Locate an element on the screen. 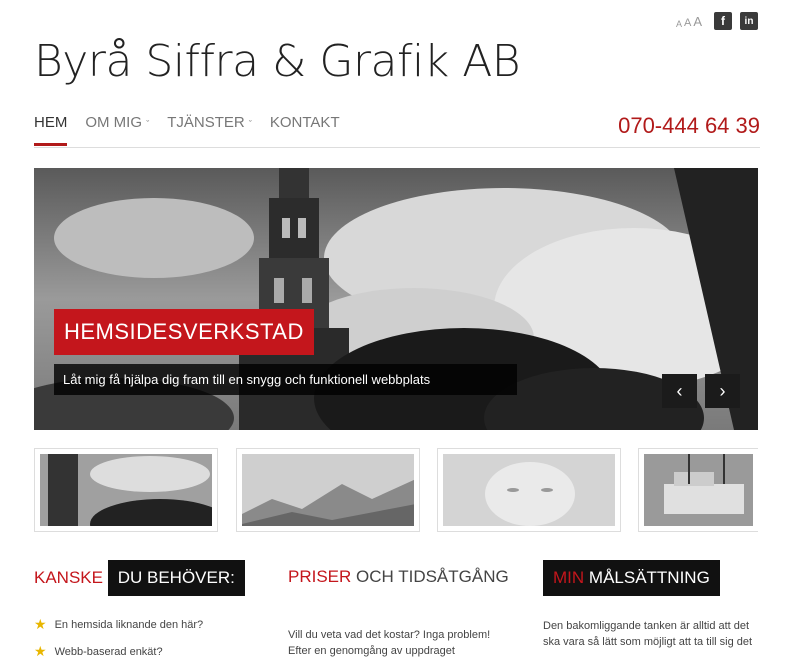  font-size-controls: A A A is located at coordinates (689, 21).